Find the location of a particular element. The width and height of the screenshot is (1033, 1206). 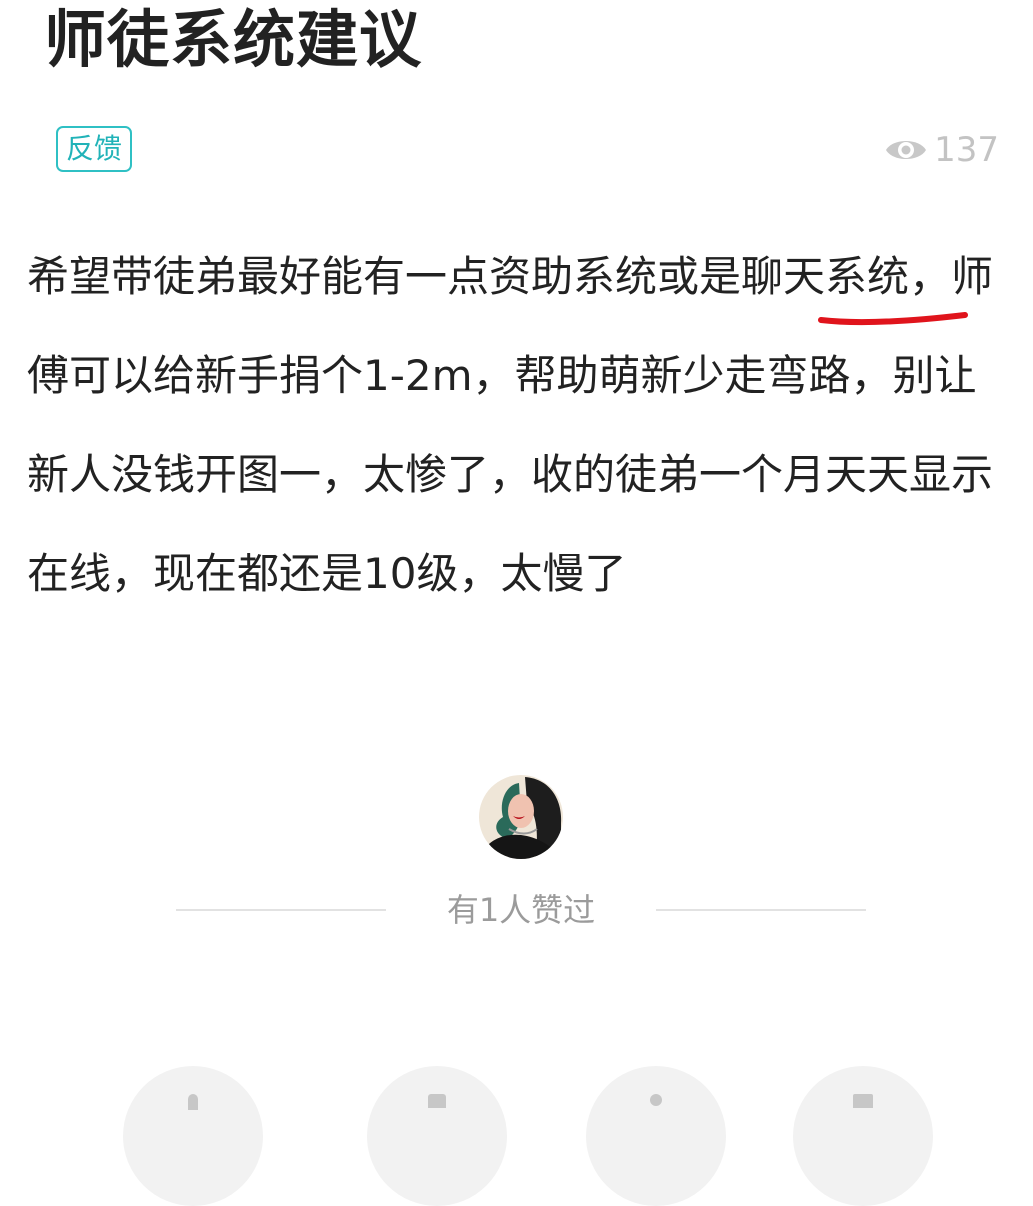

like-icon is located at coordinates (193, 1102).